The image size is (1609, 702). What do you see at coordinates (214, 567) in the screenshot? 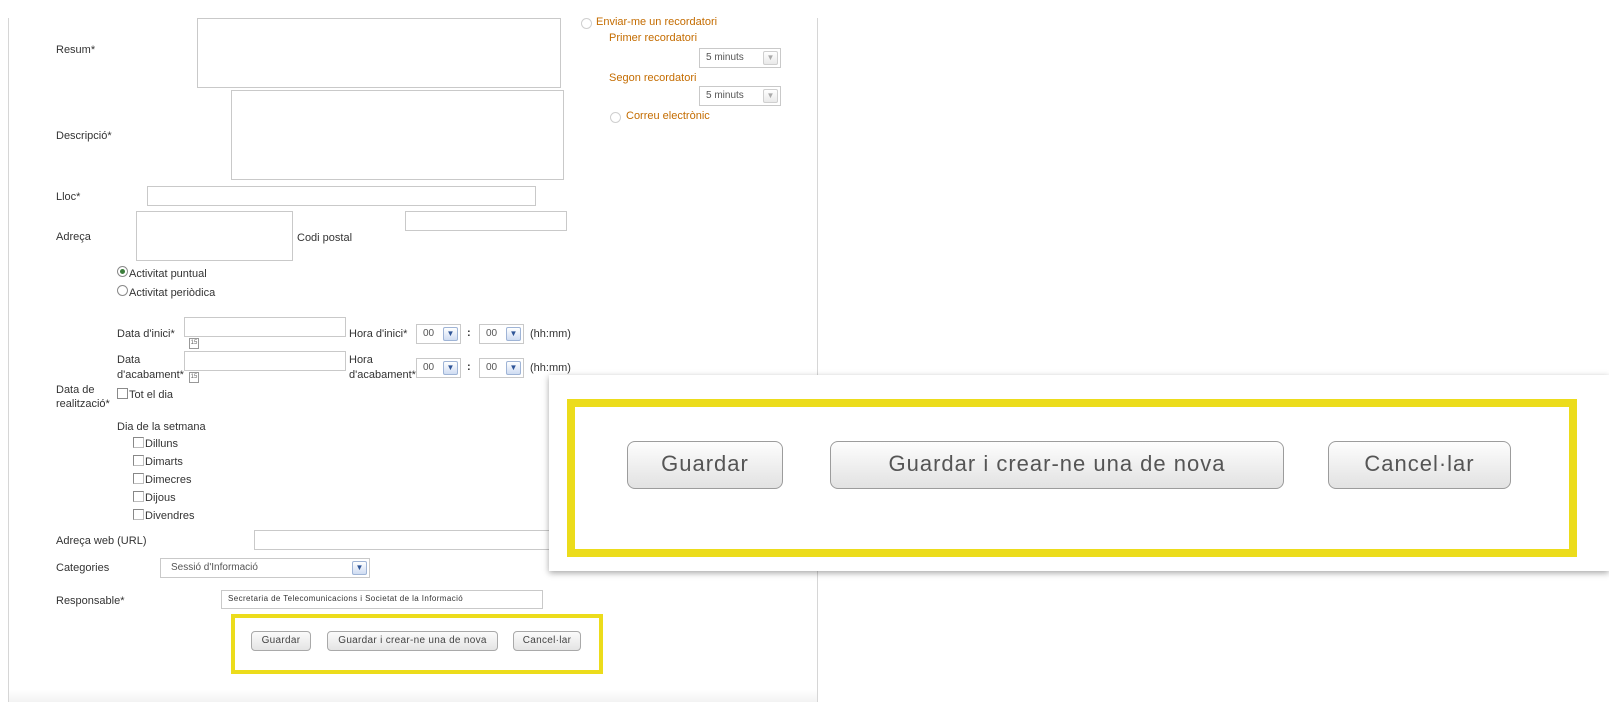
I see `categories-value: Sessió d'Informació` at bounding box center [214, 567].